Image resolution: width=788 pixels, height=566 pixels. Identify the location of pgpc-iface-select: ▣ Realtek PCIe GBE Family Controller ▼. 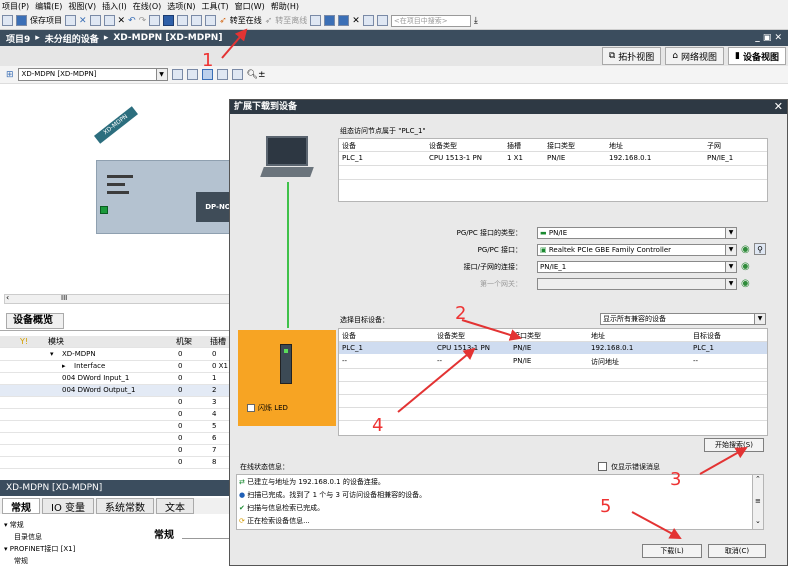
(637, 250).